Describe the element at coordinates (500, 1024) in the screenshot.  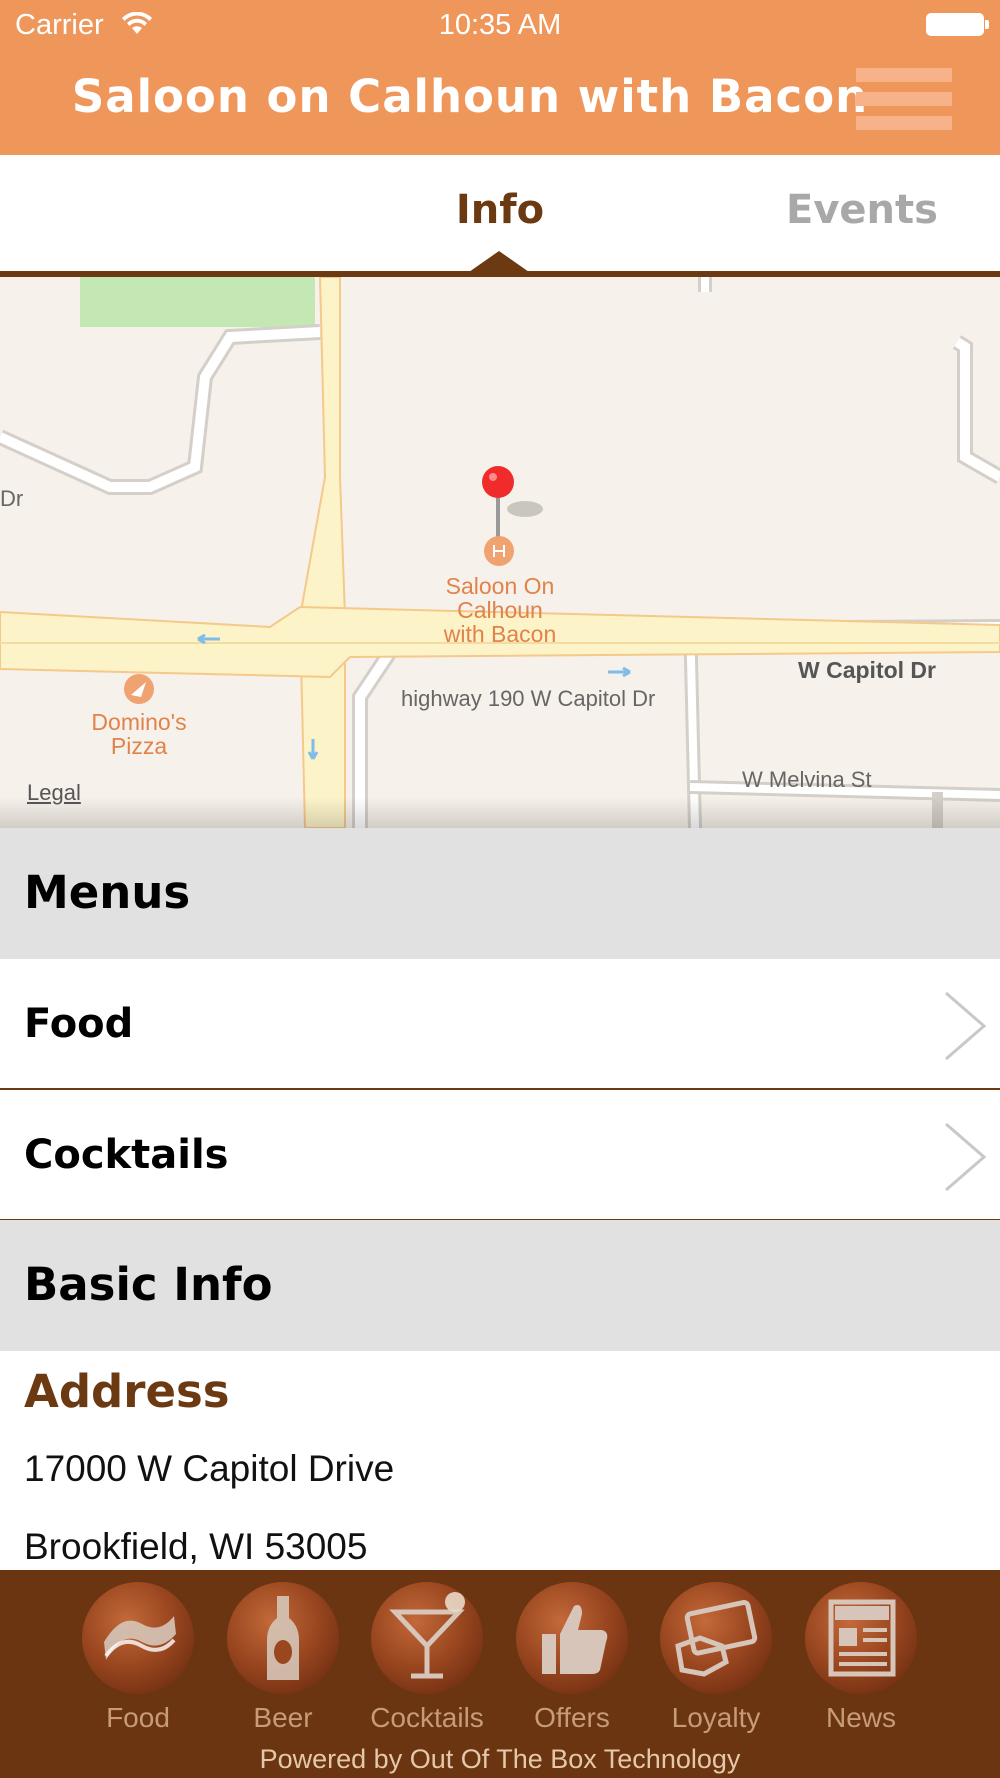
I see `menu-row-food: Food` at that location.